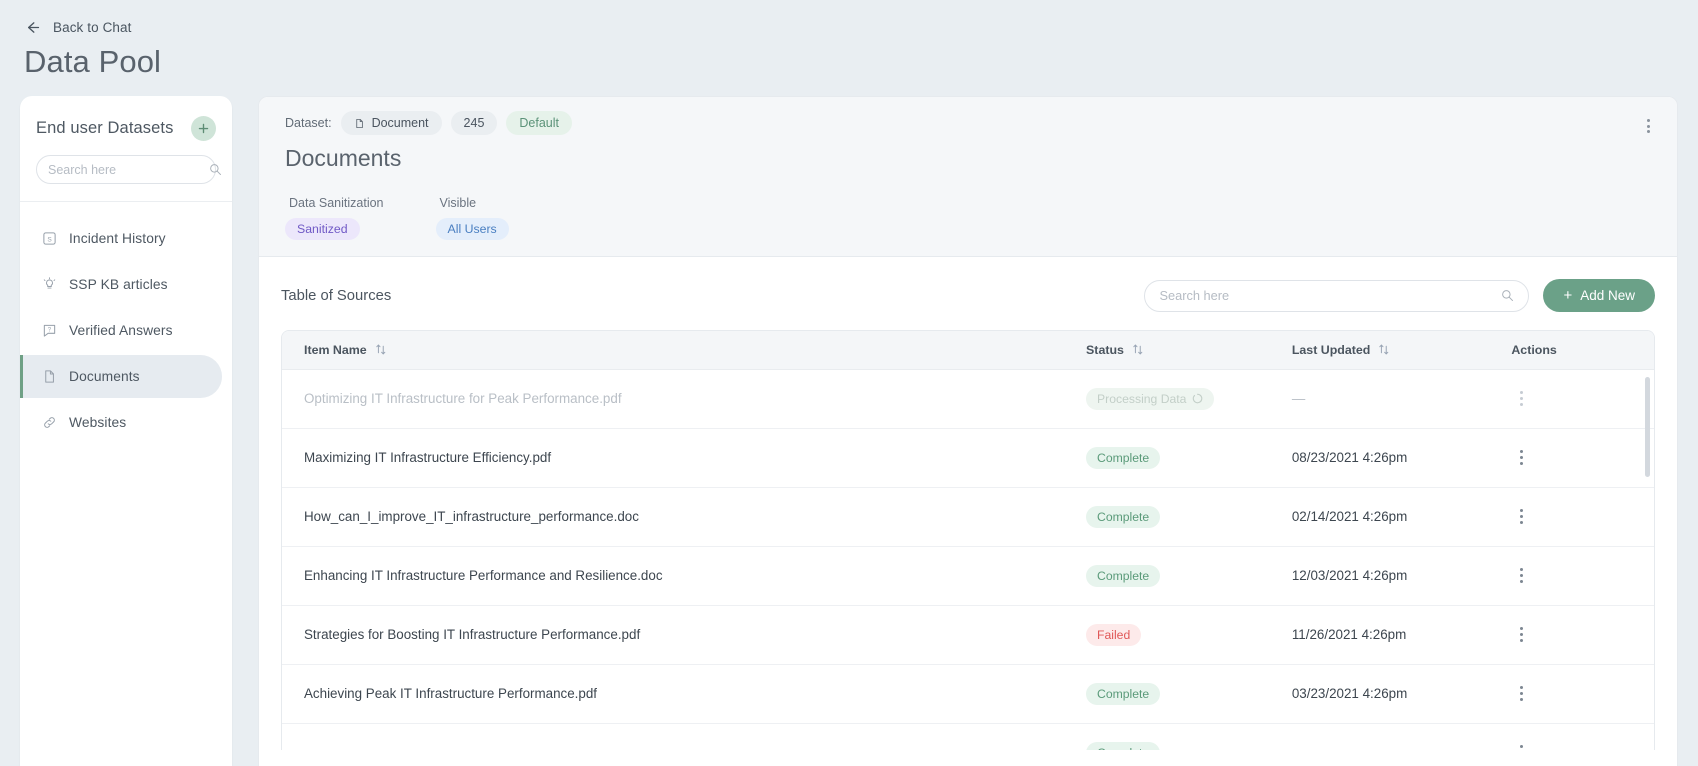  I want to click on cell-last-updated: —, so click(1379, 399).